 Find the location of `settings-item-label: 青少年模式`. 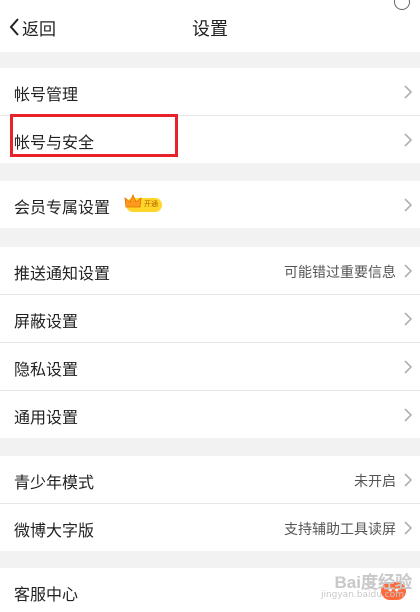

settings-item-label: 青少年模式 is located at coordinates (54, 482).